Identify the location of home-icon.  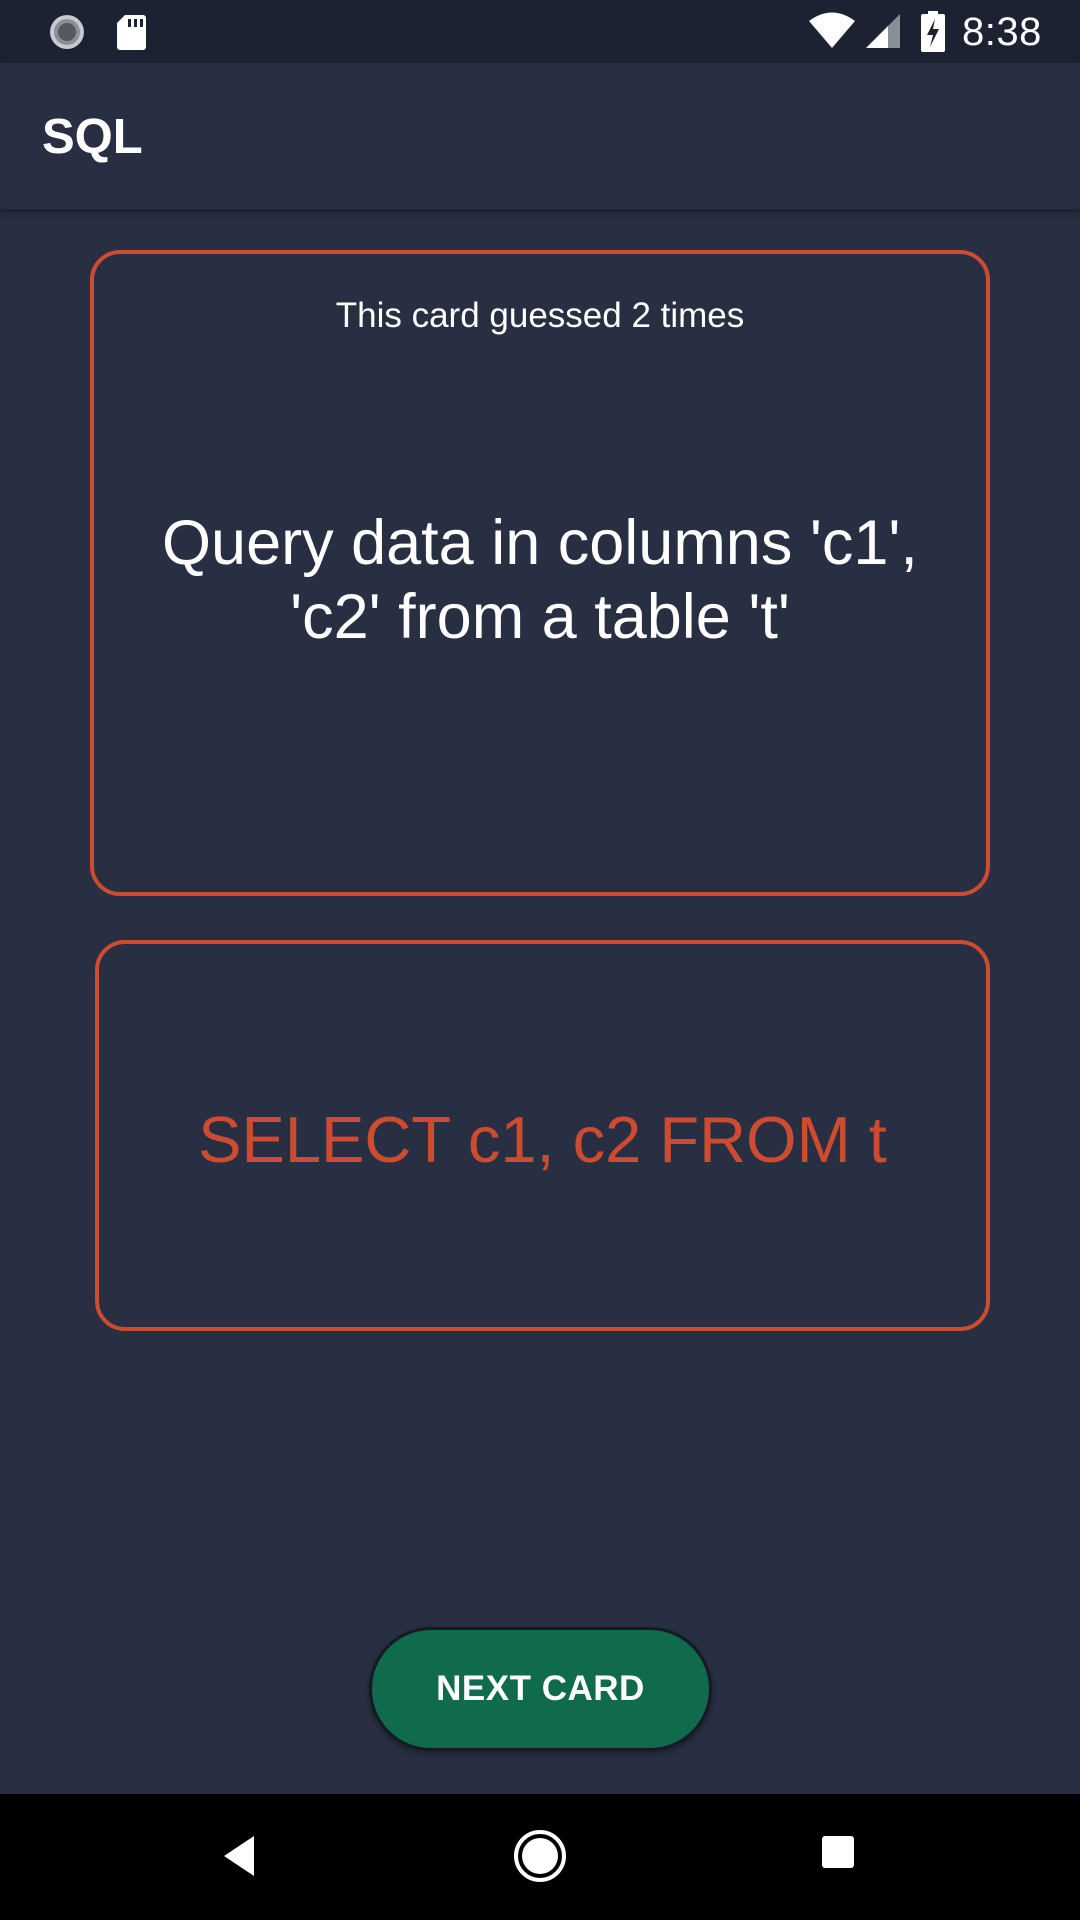
(540, 1856).